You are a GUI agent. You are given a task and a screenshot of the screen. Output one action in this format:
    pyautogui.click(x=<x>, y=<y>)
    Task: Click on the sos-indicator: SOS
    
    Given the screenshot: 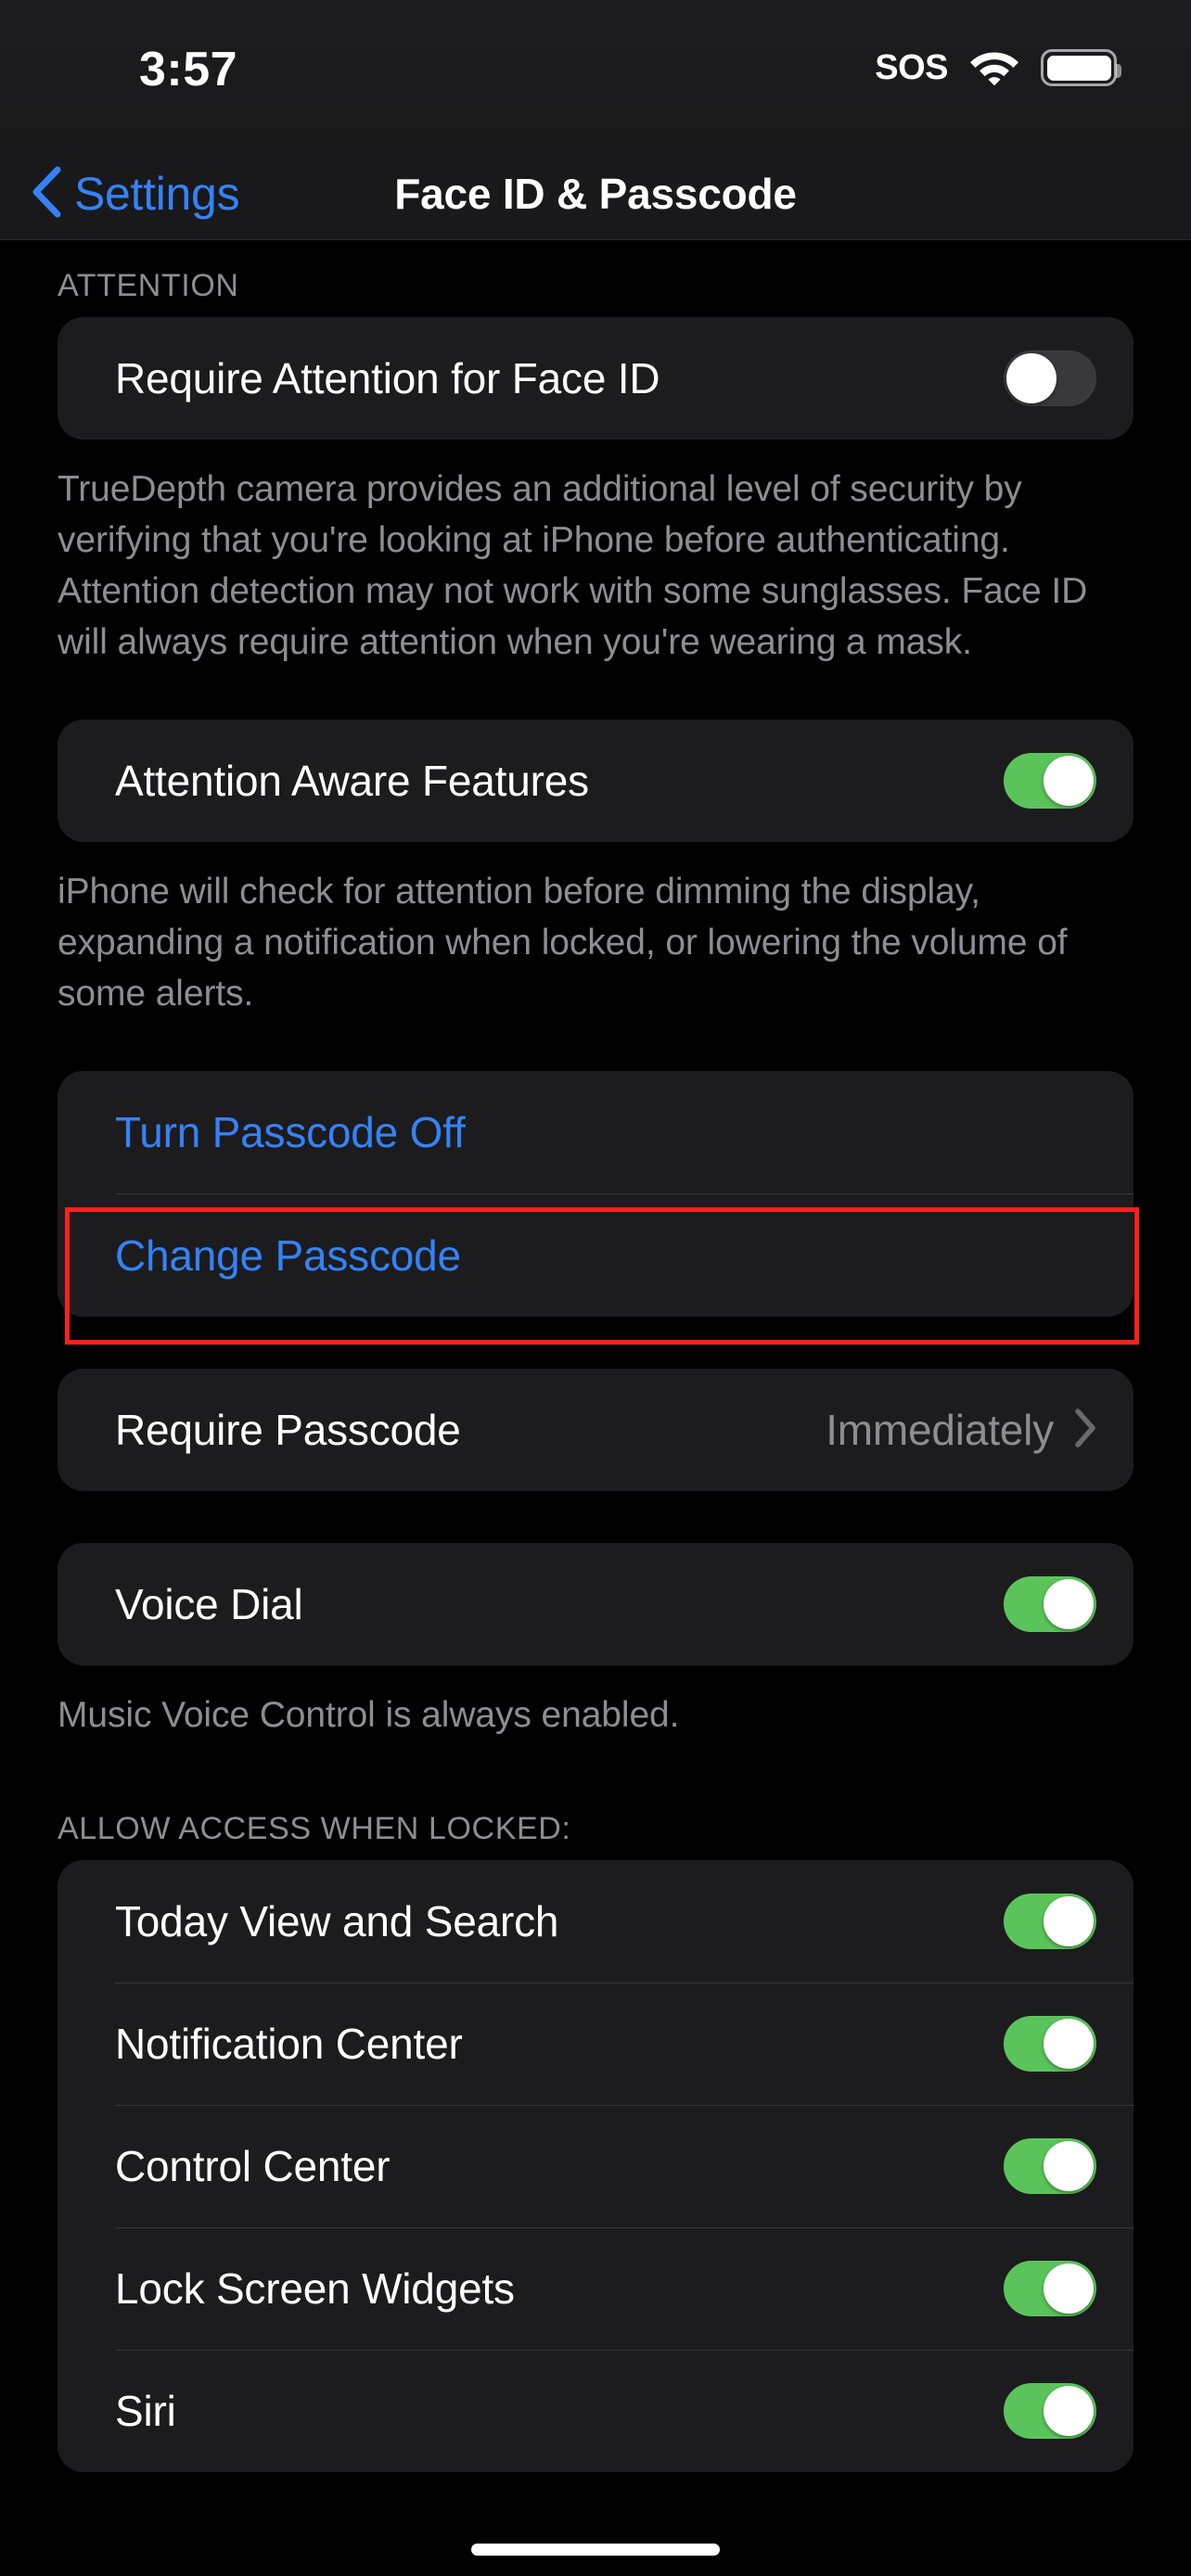 What is the action you would take?
    pyautogui.click(x=911, y=67)
    